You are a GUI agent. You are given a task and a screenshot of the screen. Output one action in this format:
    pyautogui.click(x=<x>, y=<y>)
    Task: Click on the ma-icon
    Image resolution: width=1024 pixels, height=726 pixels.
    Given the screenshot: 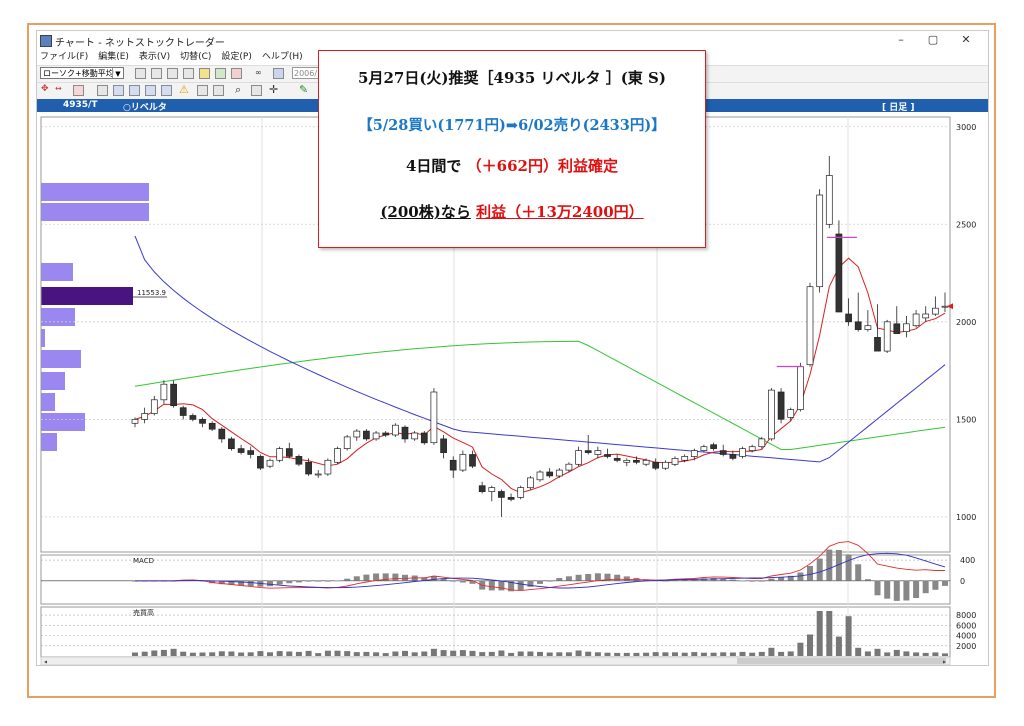 What is the action you would take?
    pyautogui.click(x=118, y=90)
    